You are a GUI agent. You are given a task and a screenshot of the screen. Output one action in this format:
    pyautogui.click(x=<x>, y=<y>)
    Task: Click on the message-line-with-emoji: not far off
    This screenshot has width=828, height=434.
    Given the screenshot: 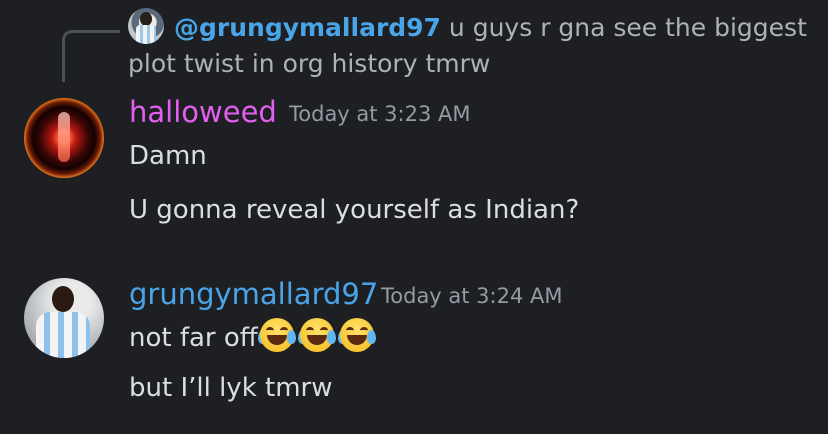 What is the action you would take?
    pyautogui.click(x=253, y=337)
    